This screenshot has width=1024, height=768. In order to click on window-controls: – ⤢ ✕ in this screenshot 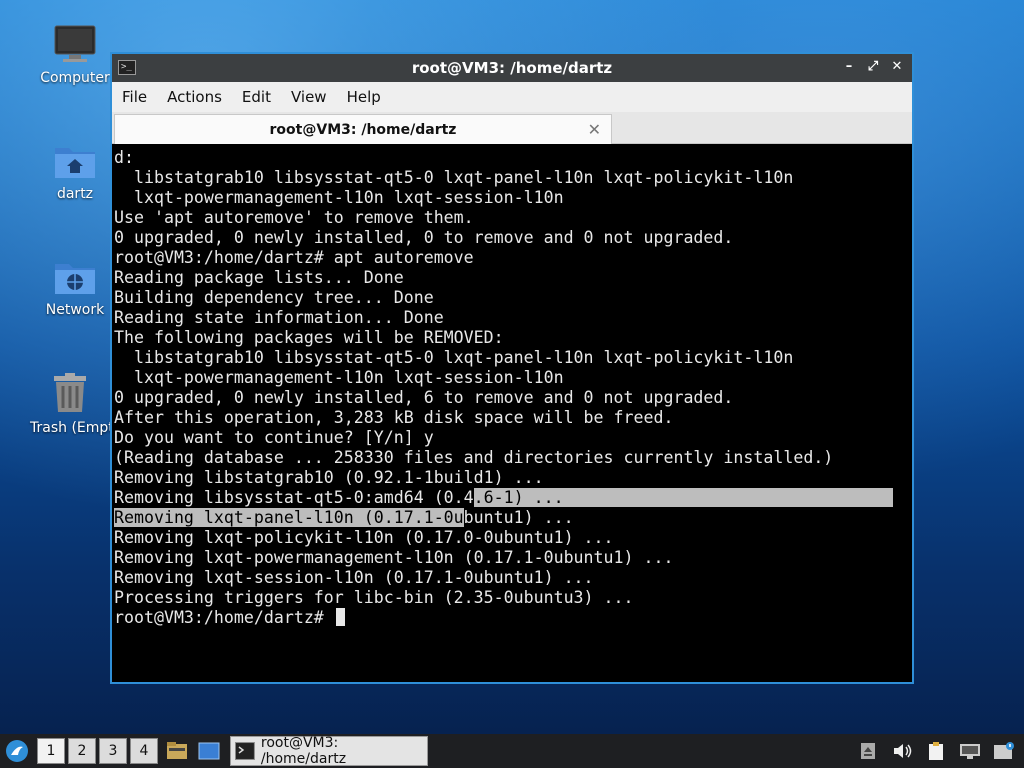, I will do `click(873, 67)`.